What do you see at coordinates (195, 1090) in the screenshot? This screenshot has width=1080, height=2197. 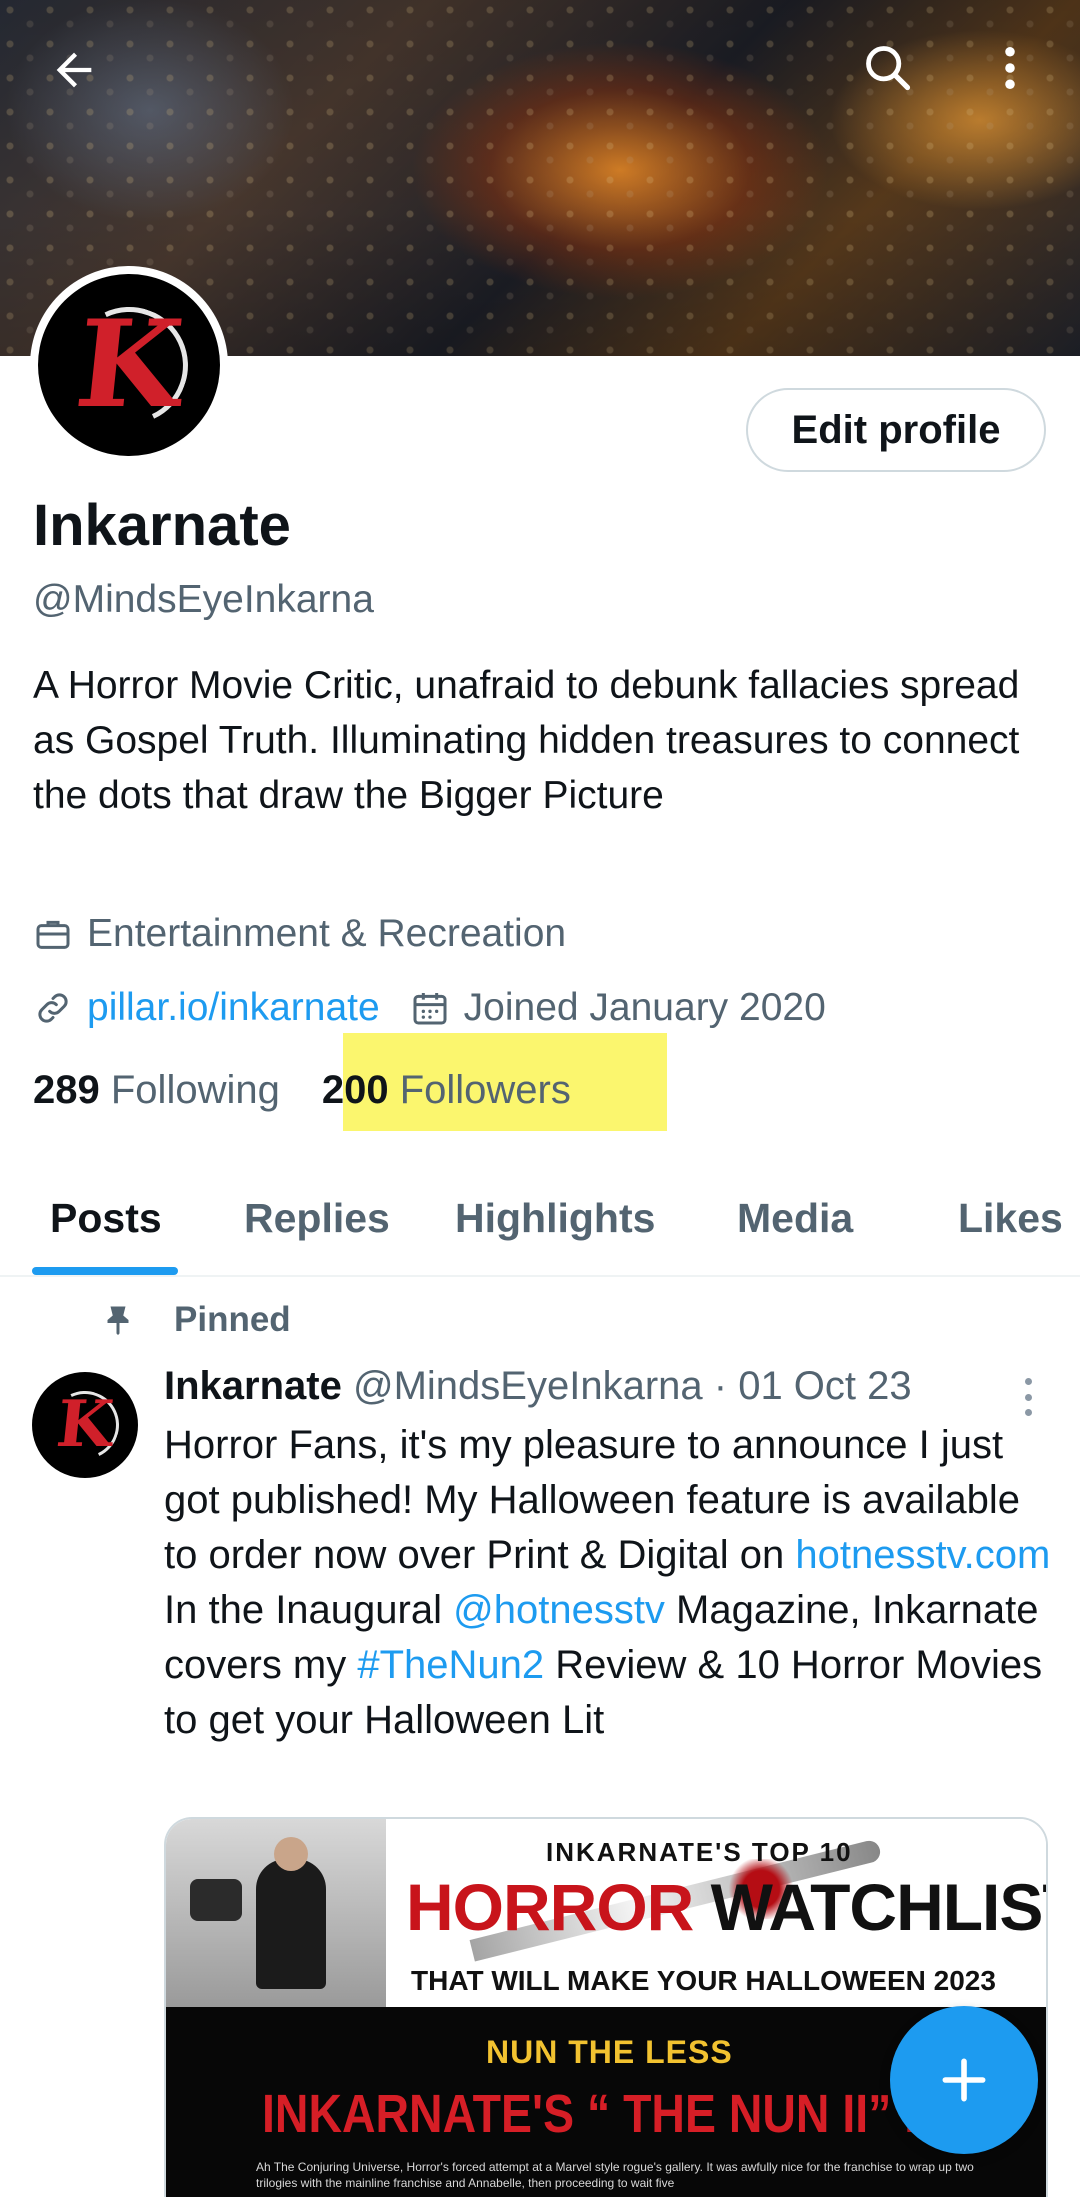 I see `following-label: Following` at bounding box center [195, 1090].